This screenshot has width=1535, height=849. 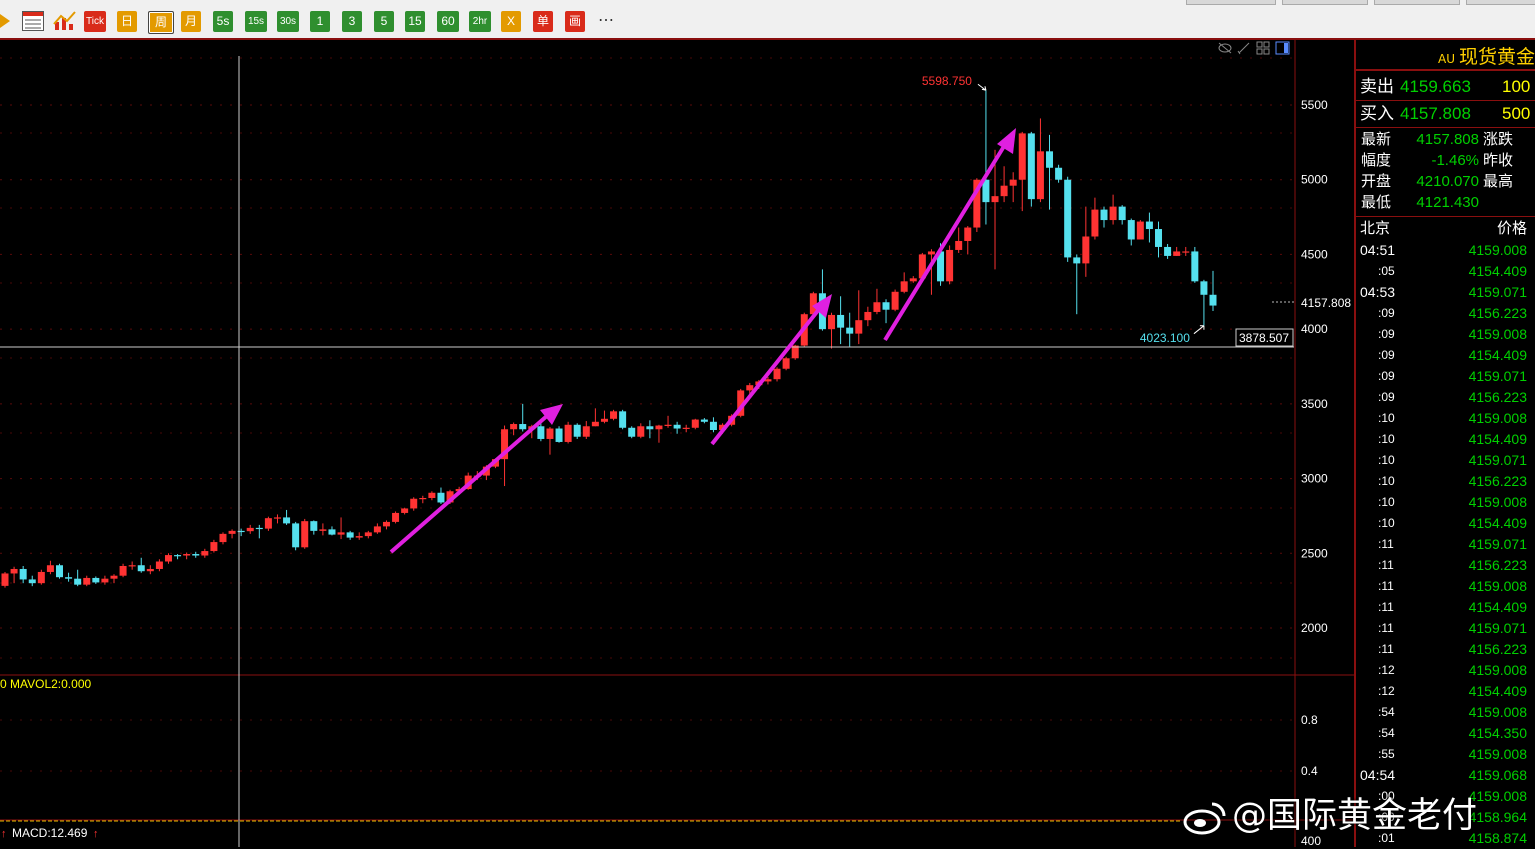 I want to click on tick-row: :10 4159.071, so click(x=1445, y=460).